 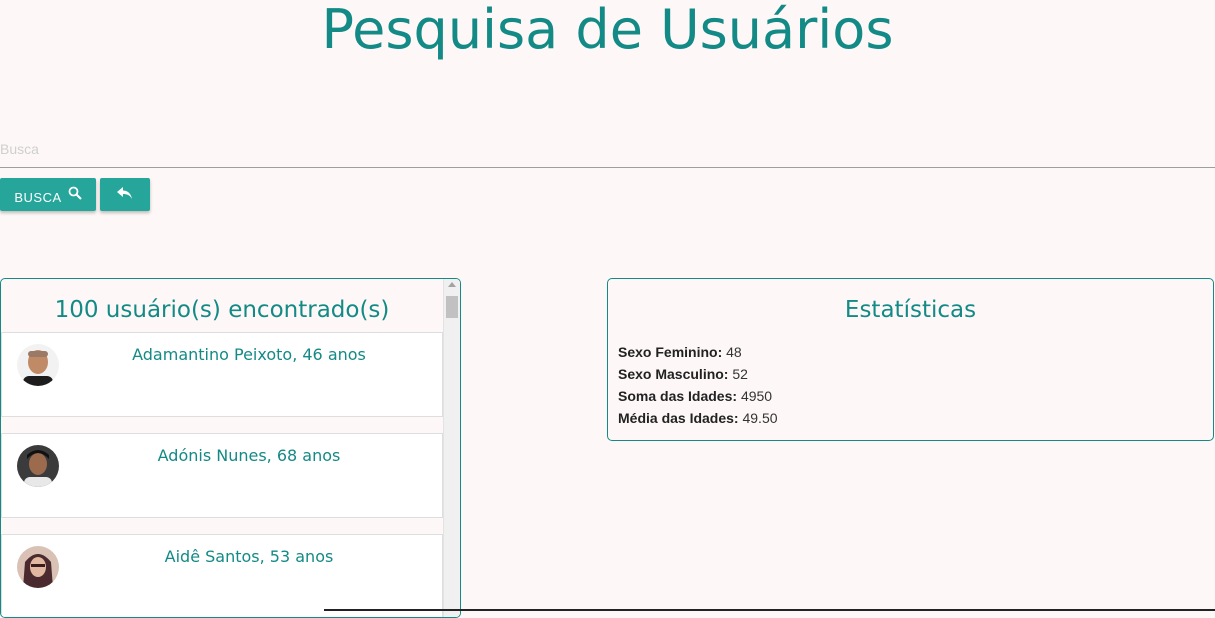 I want to click on stat-age-average: Média das Idades: 49.50, so click(x=698, y=418).